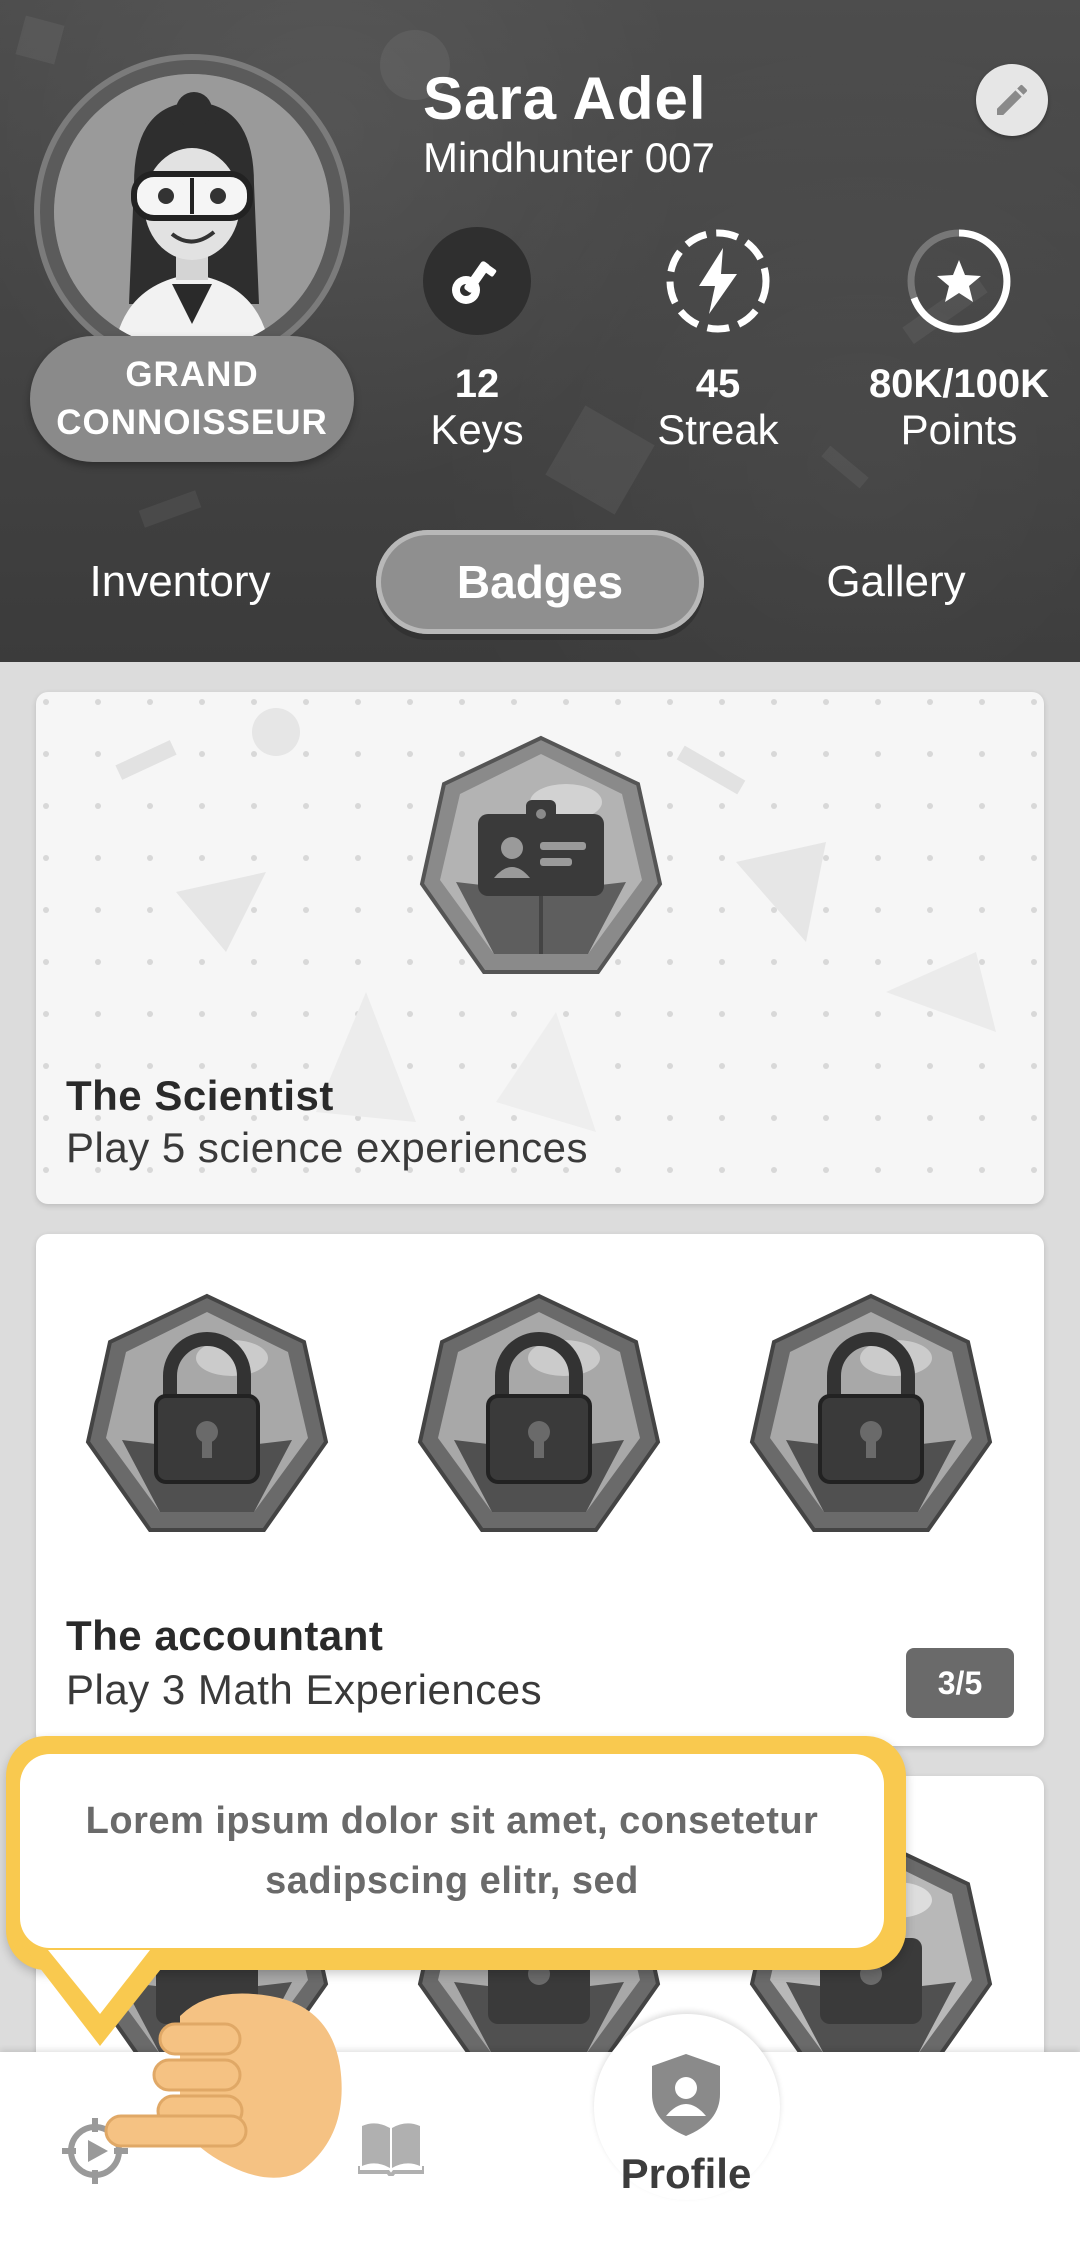  I want to click on tab-badges: Badges, so click(540, 582).